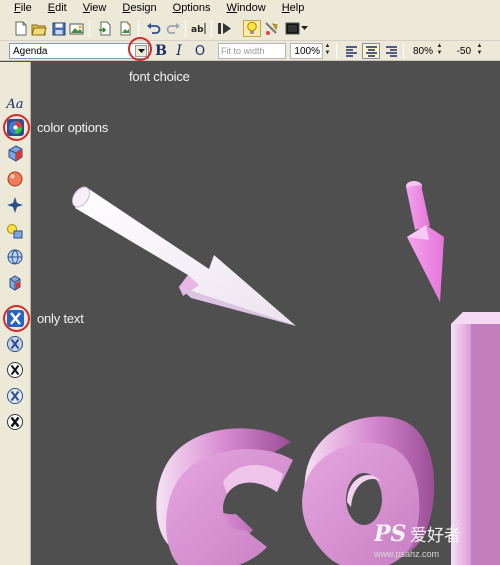 The width and height of the screenshot is (500, 565). Describe the element at coordinates (57, 8) in the screenshot. I see `menu-edit: Edit` at that location.